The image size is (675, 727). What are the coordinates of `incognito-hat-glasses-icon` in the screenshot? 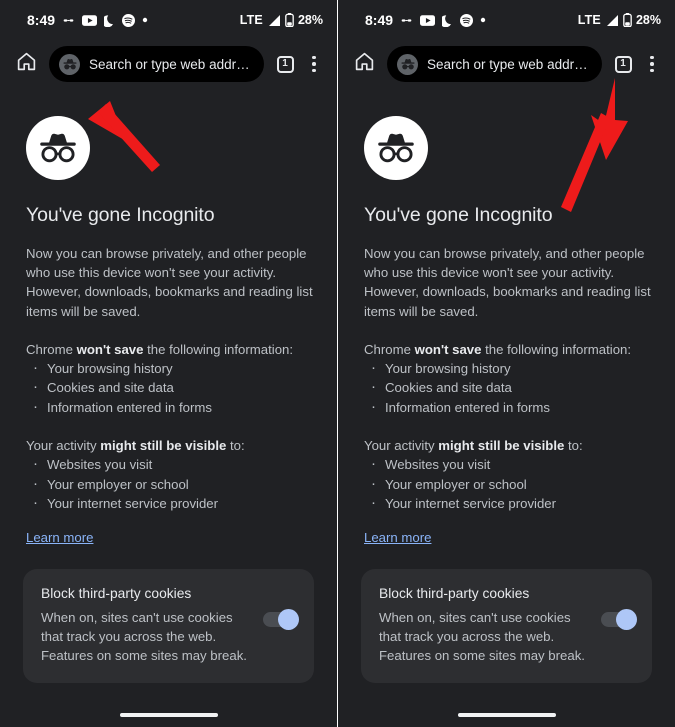 It's located at (396, 148).